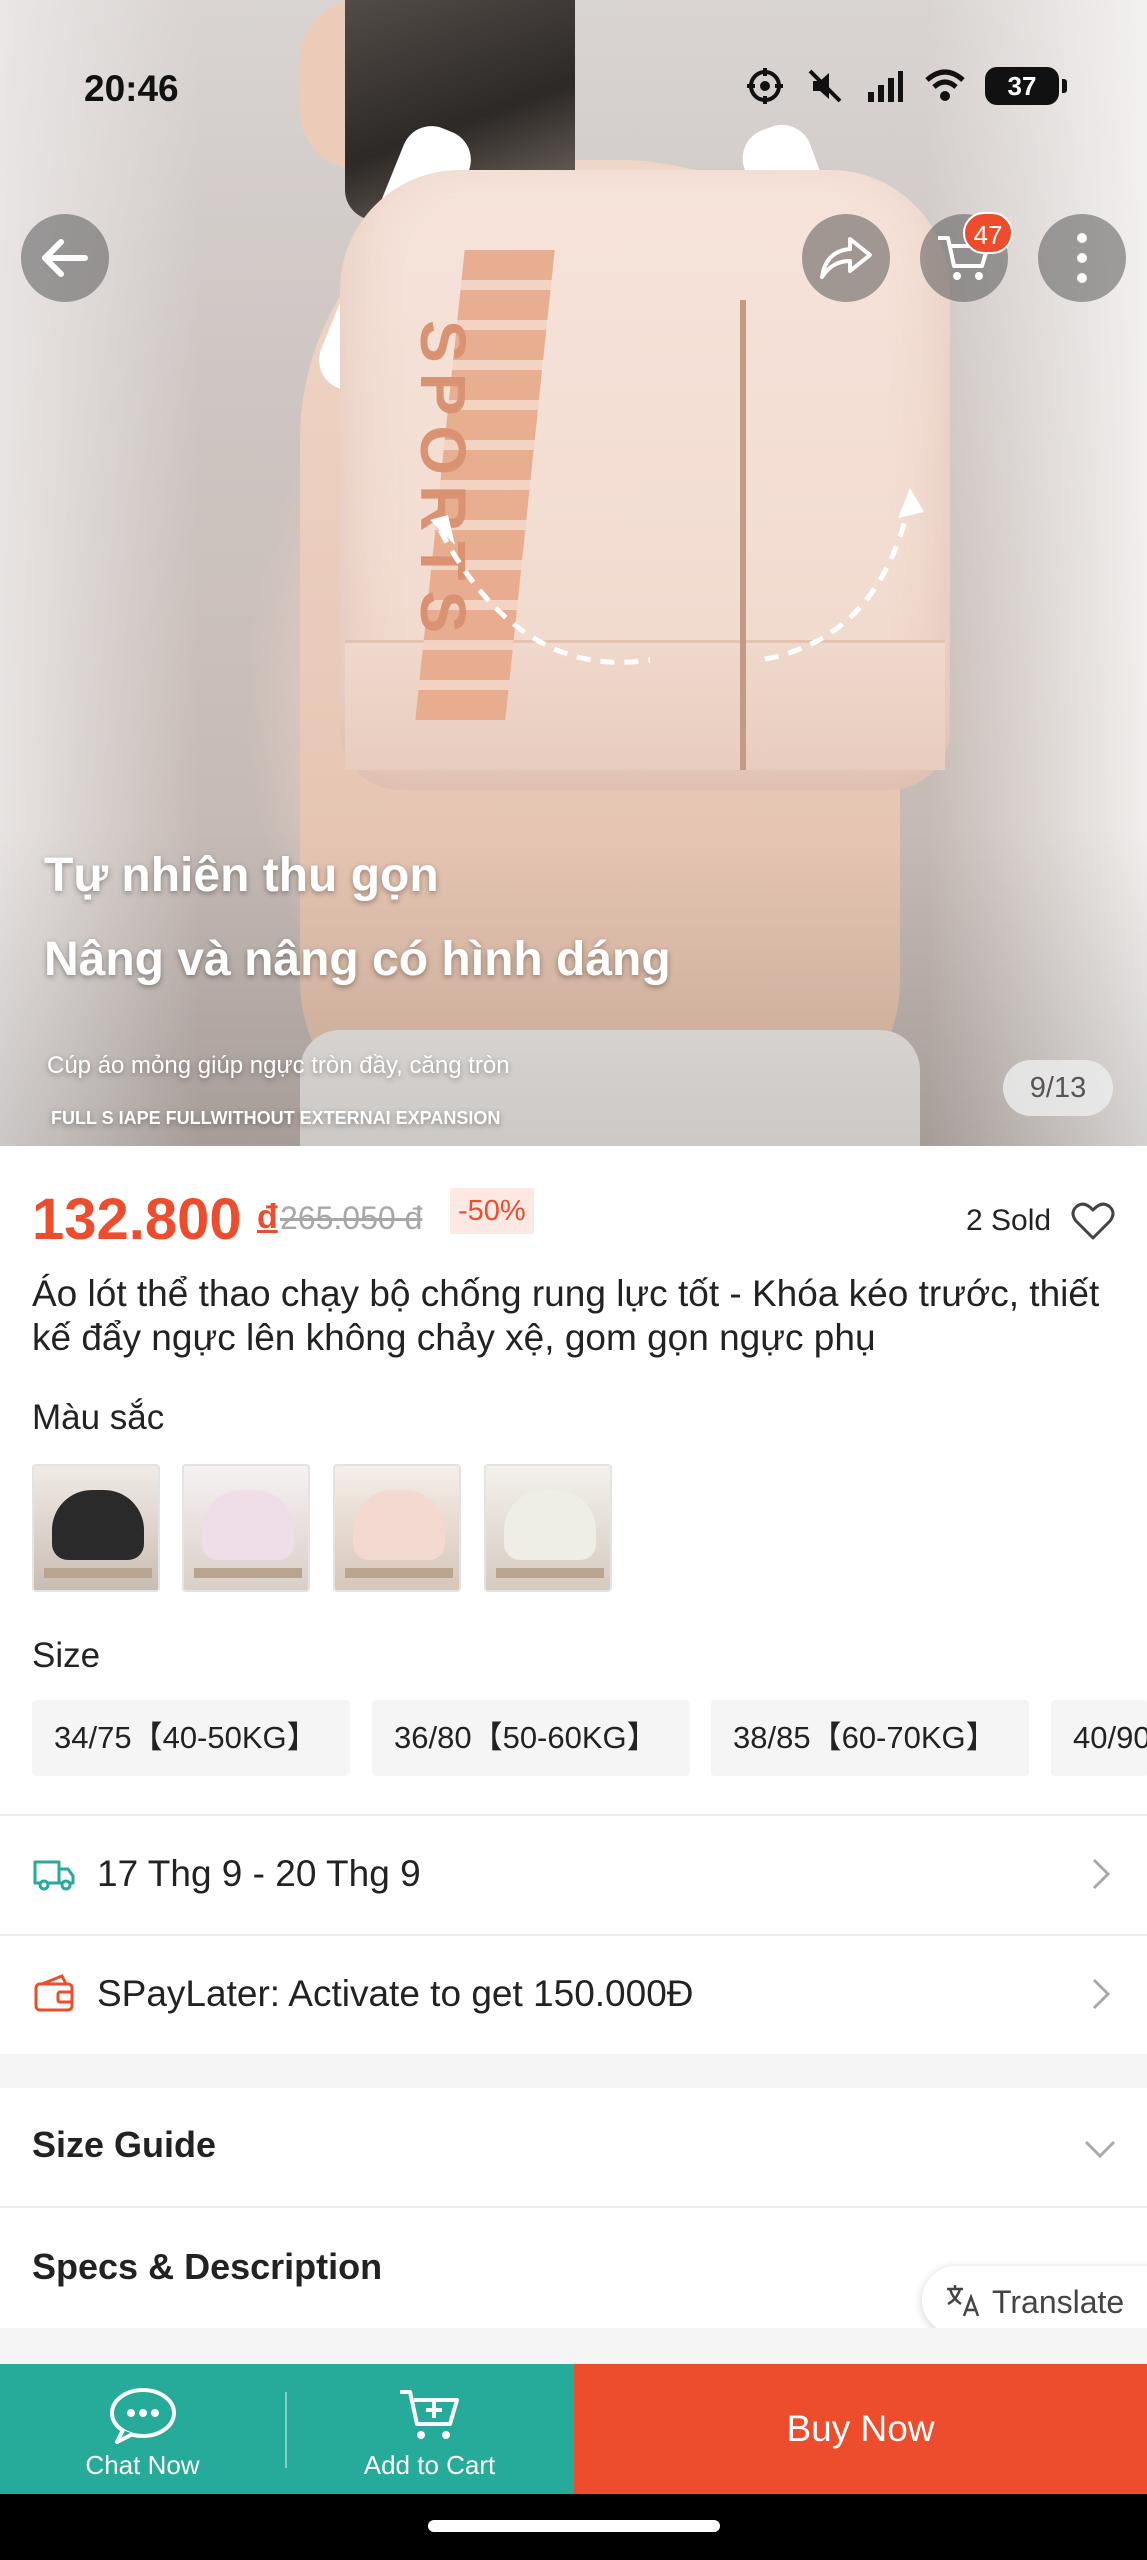 This screenshot has width=1147, height=2560. I want to click on share-button, so click(846, 258).